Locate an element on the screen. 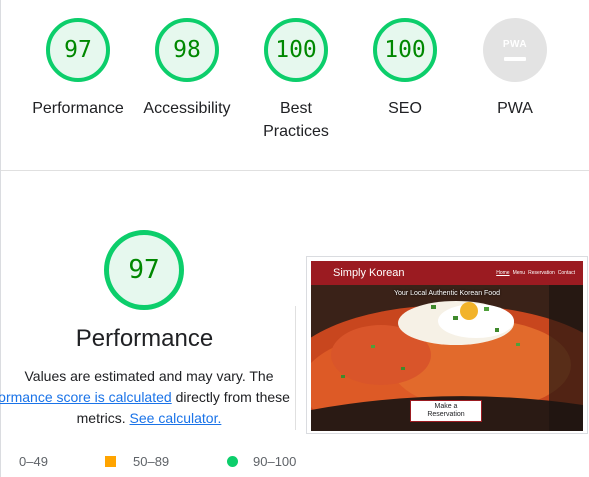 Image resolution: width=589 pixels, height=477 pixels. desc-line-1: Values are estimated and may vary. The is located at coordinates (149, 376).